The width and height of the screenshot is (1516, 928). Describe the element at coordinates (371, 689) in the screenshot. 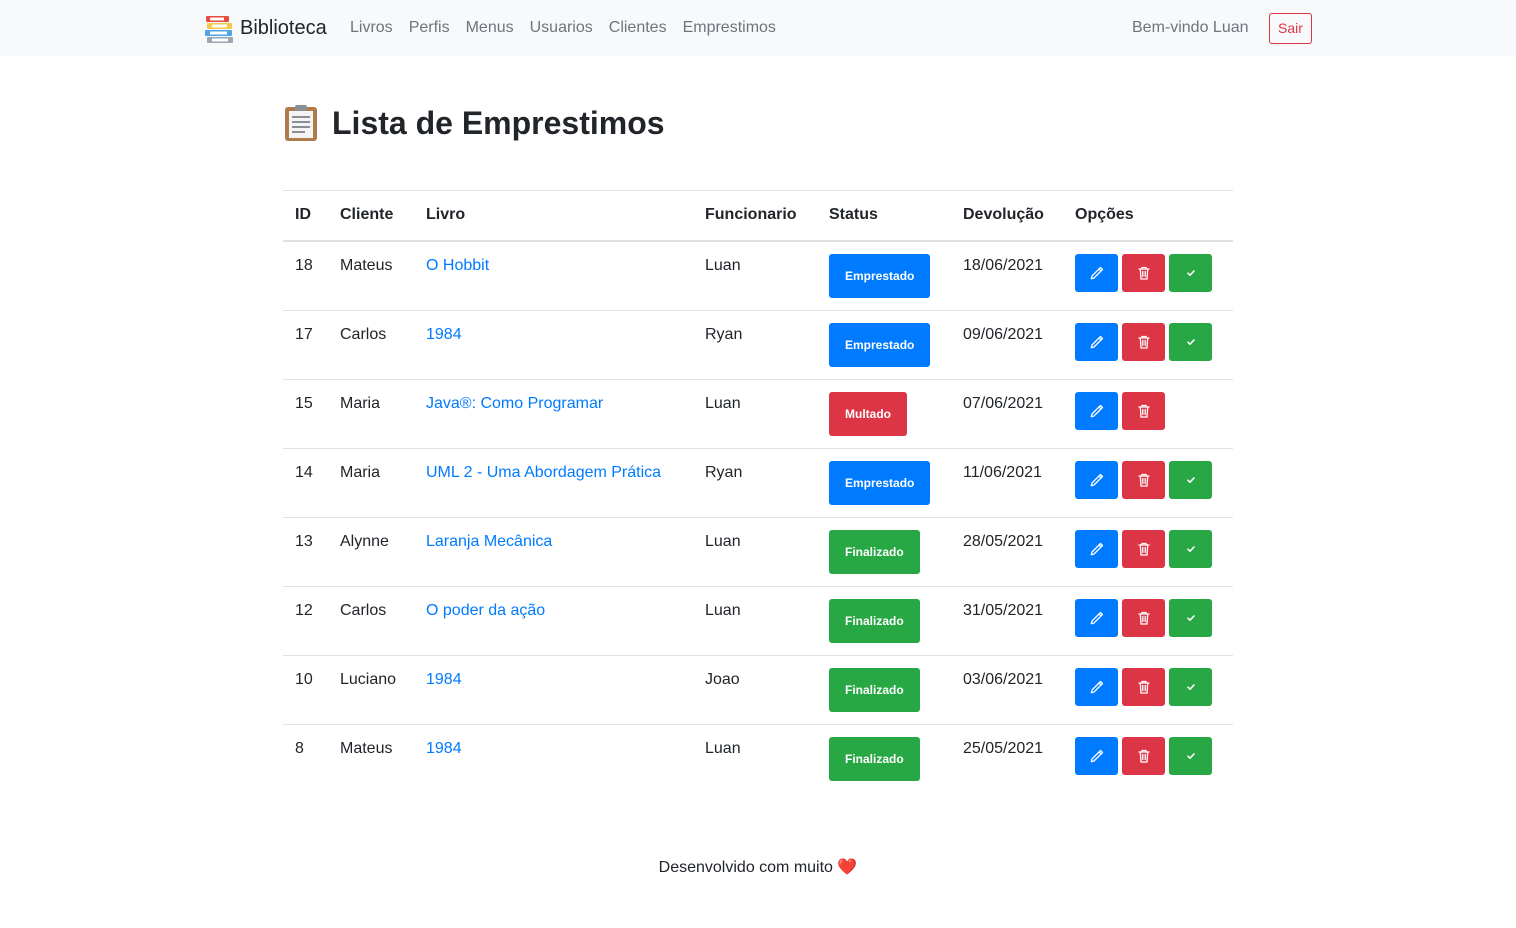

I see `cell-cliente: Luciano` at that location.